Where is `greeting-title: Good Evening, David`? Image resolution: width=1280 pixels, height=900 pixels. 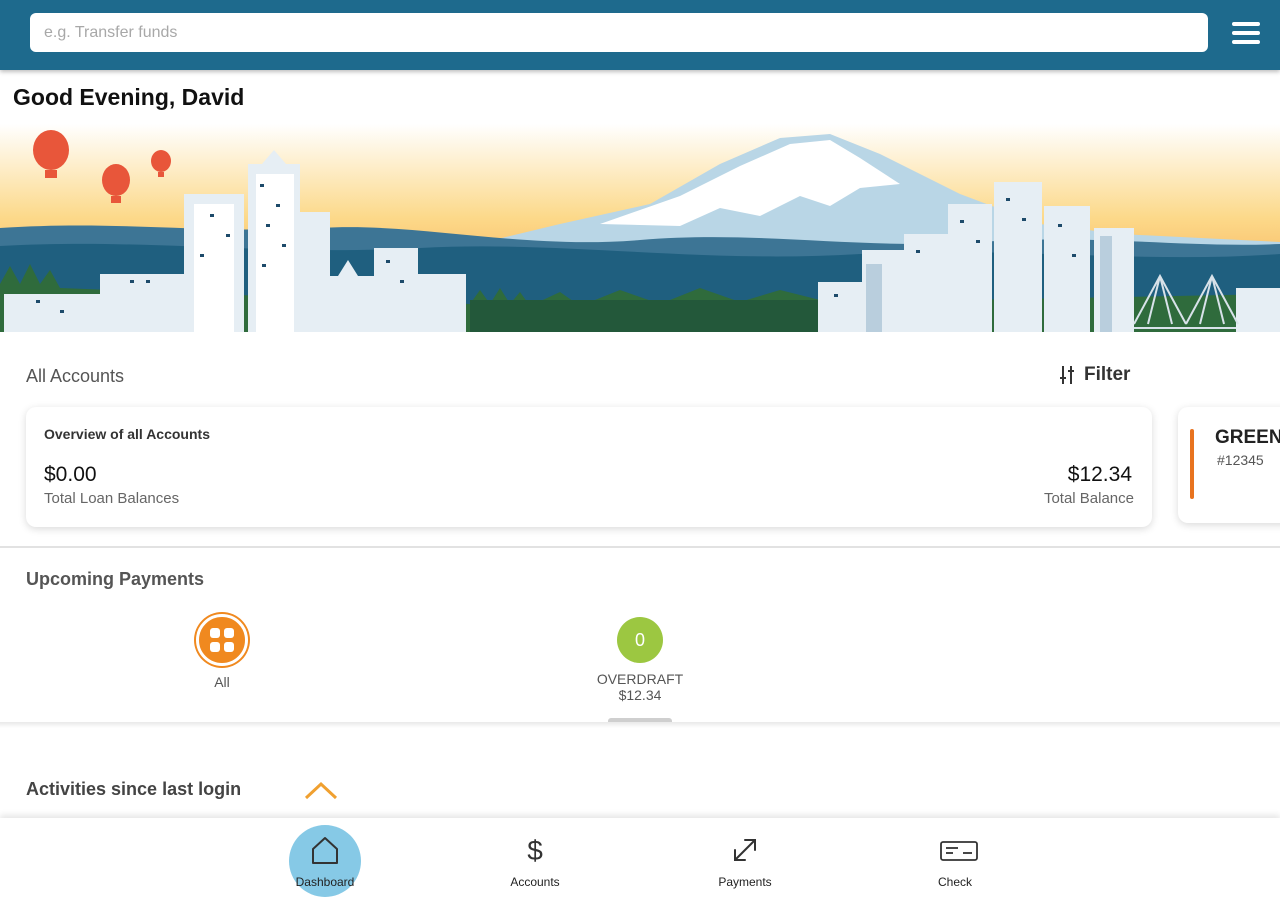
greeting-title: Good Evening, David is located at coordinates (129, 97).